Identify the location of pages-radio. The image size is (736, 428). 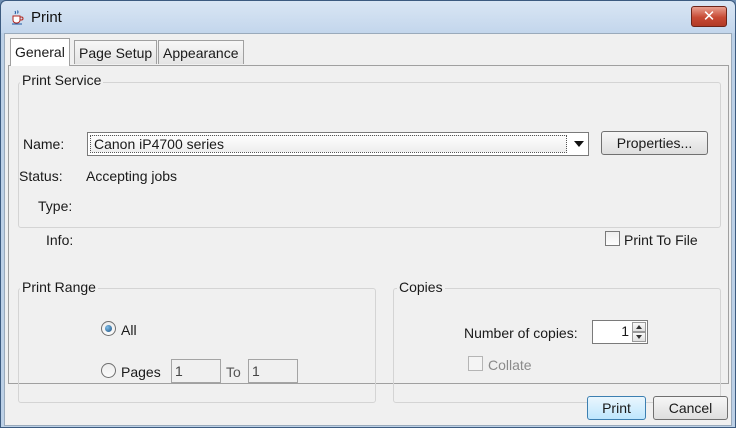
(108, 370).